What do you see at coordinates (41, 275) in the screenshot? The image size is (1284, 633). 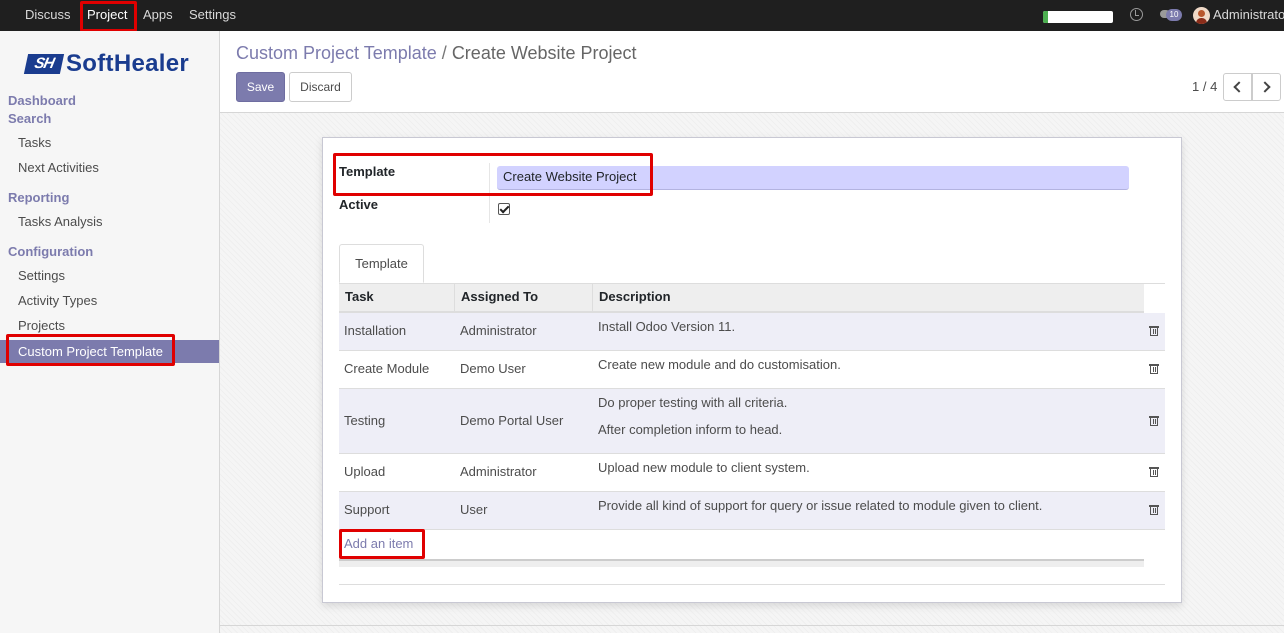 I see `sidebar-item-settings: Settings` at bounding box center [41, 275].